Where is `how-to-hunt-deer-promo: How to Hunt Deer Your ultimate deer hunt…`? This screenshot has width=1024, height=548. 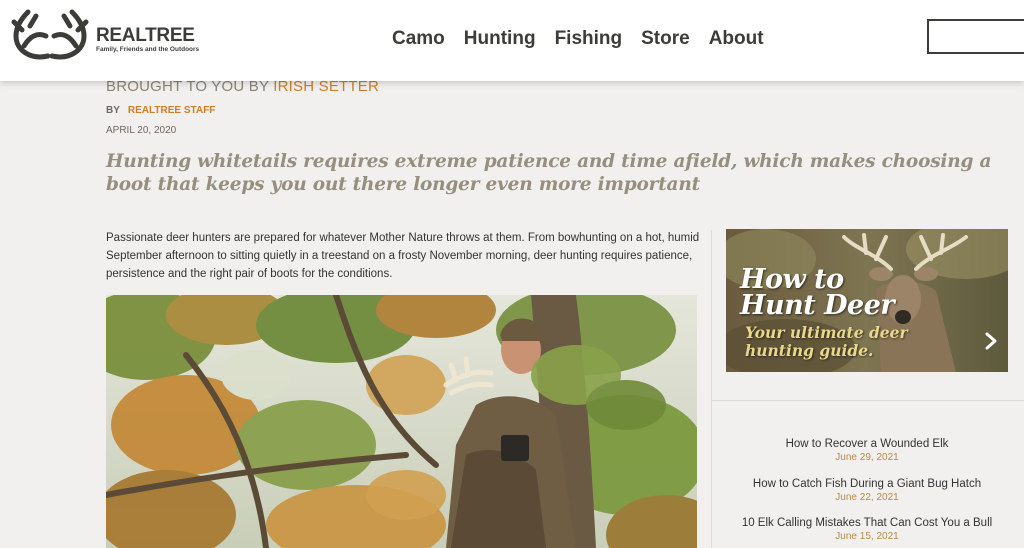
how-to-hunt-deer-promo: How to Hunt Deer Your ultimate deer hunt… is located at coordinates (867, 300).